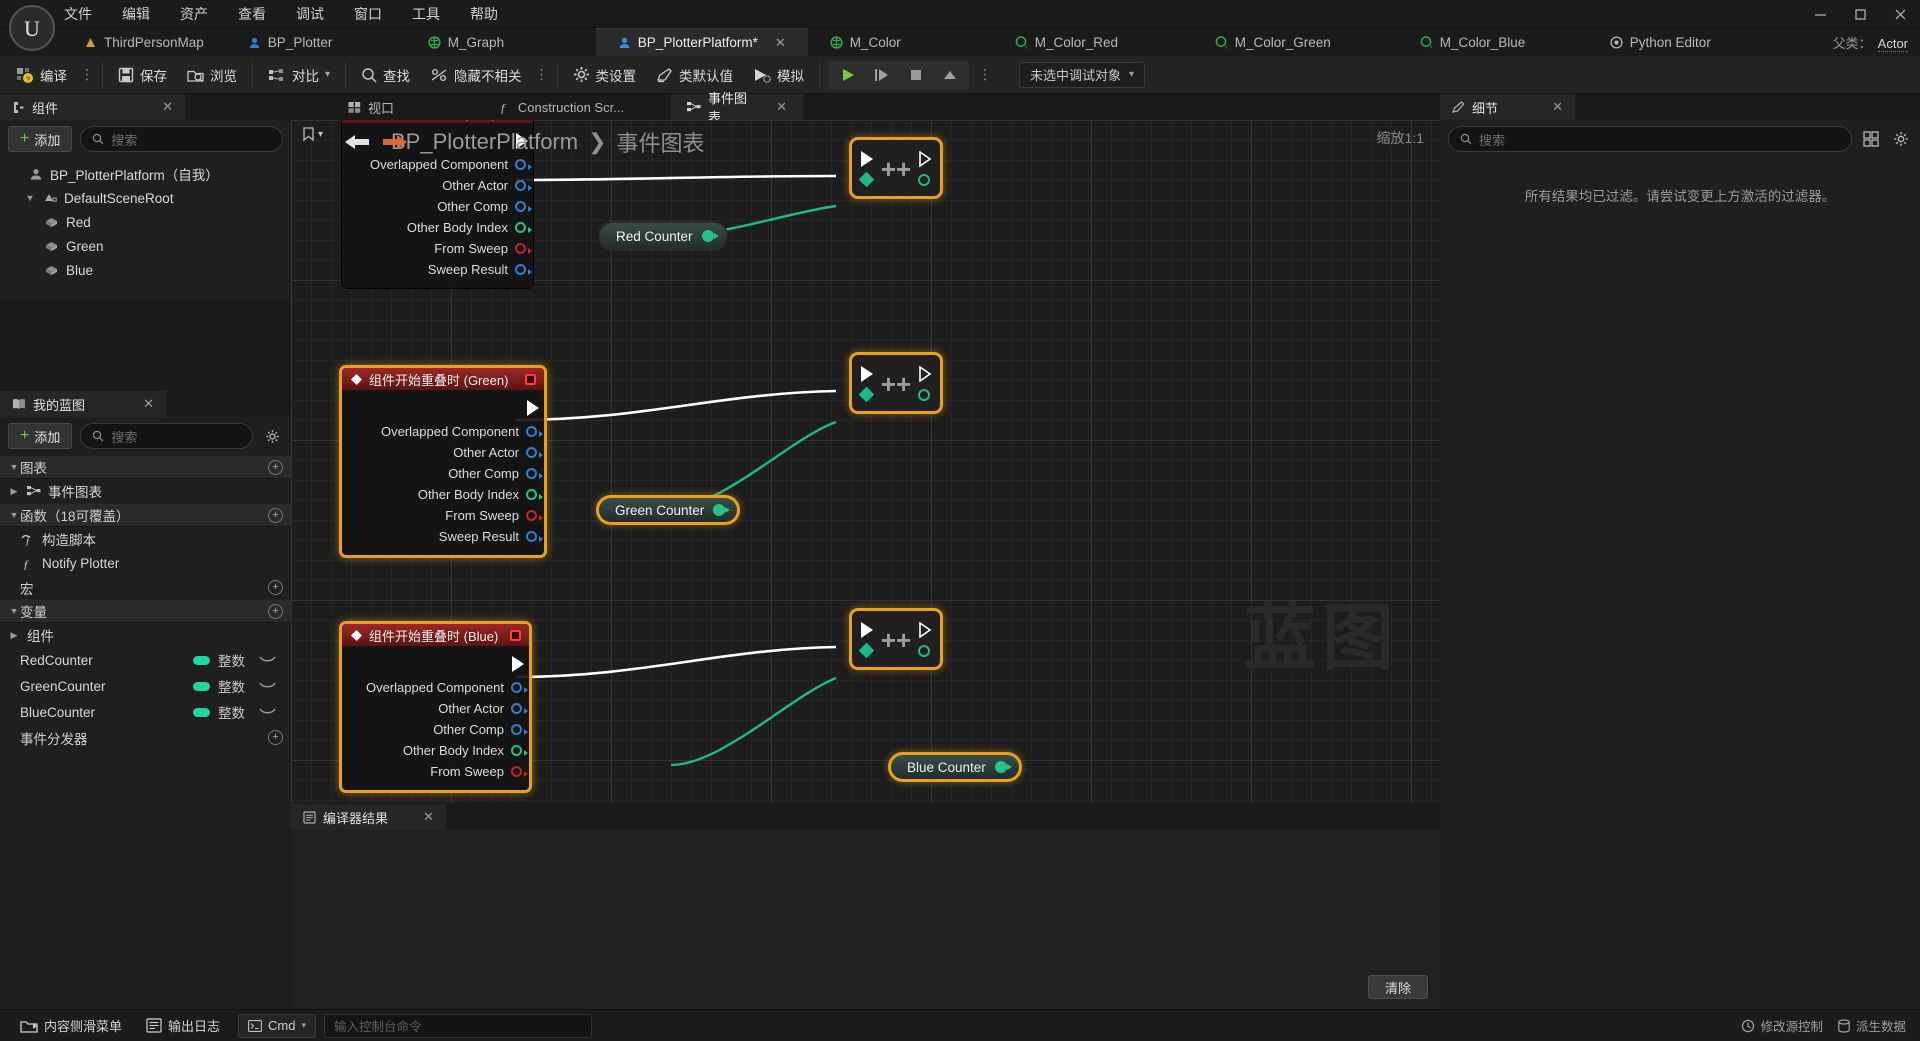 The height and width of the screenshot is (1041, 1920). What do you see at coordinates (484, 14) in the screenshot?
I see `menu-help: 帮助` at bounding box center [484, 14].